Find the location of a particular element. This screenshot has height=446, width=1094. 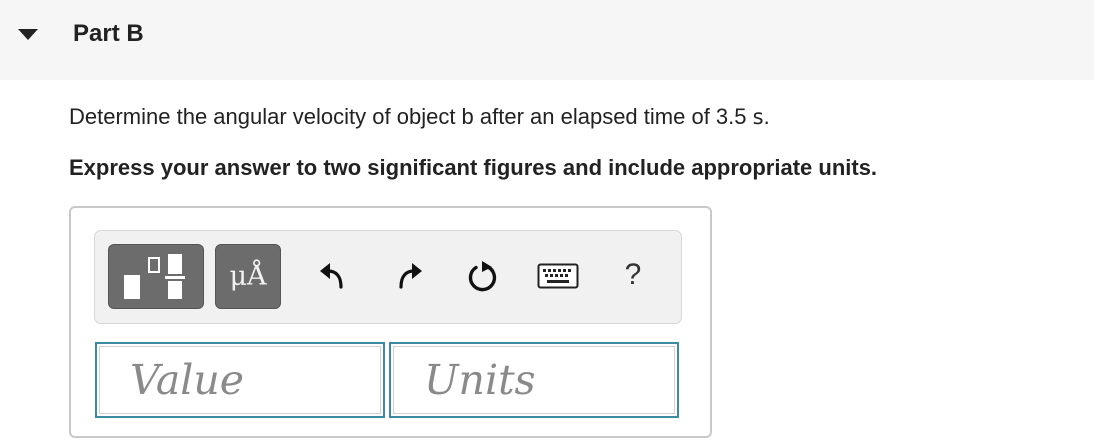

redo-button is located at coordinates (408, 276).